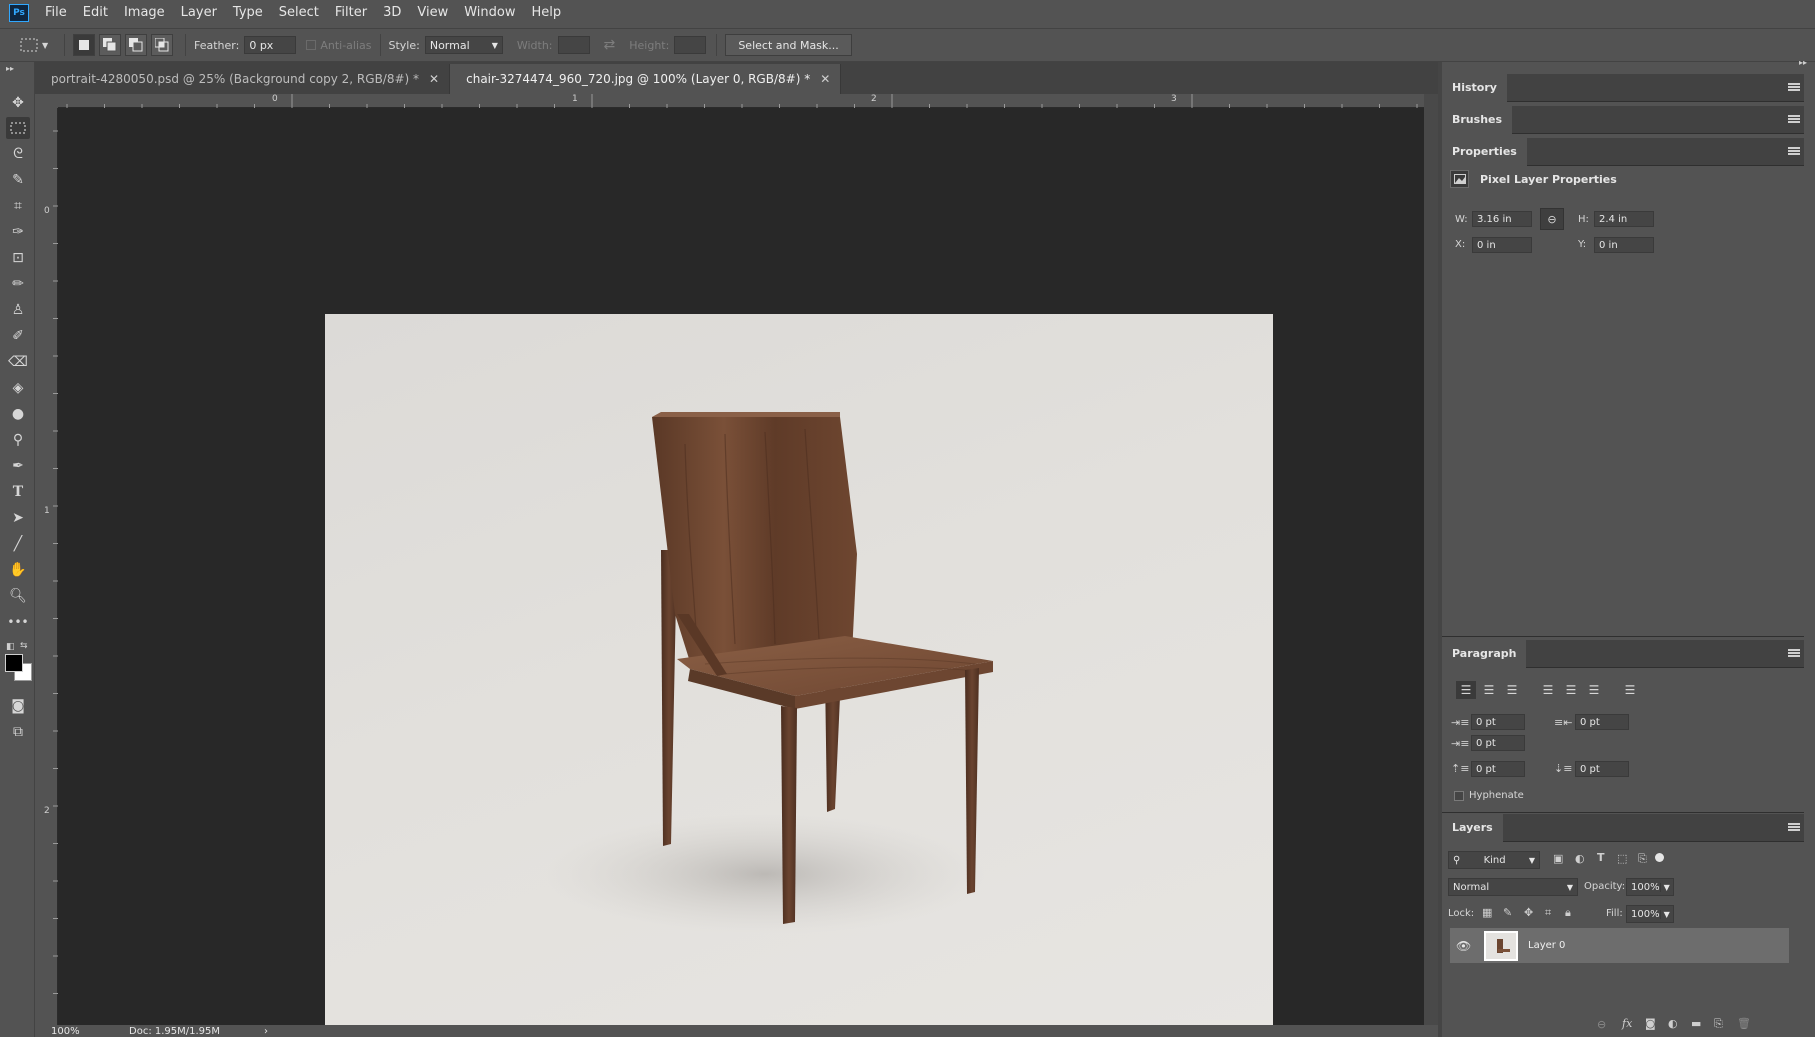 The height and width of the screenshot is (1037, 1815). What do you see at coordinates (18, 570) in the screenshot?
I see `hand-tool-icon: ✋` at bounding box center [18, 570].